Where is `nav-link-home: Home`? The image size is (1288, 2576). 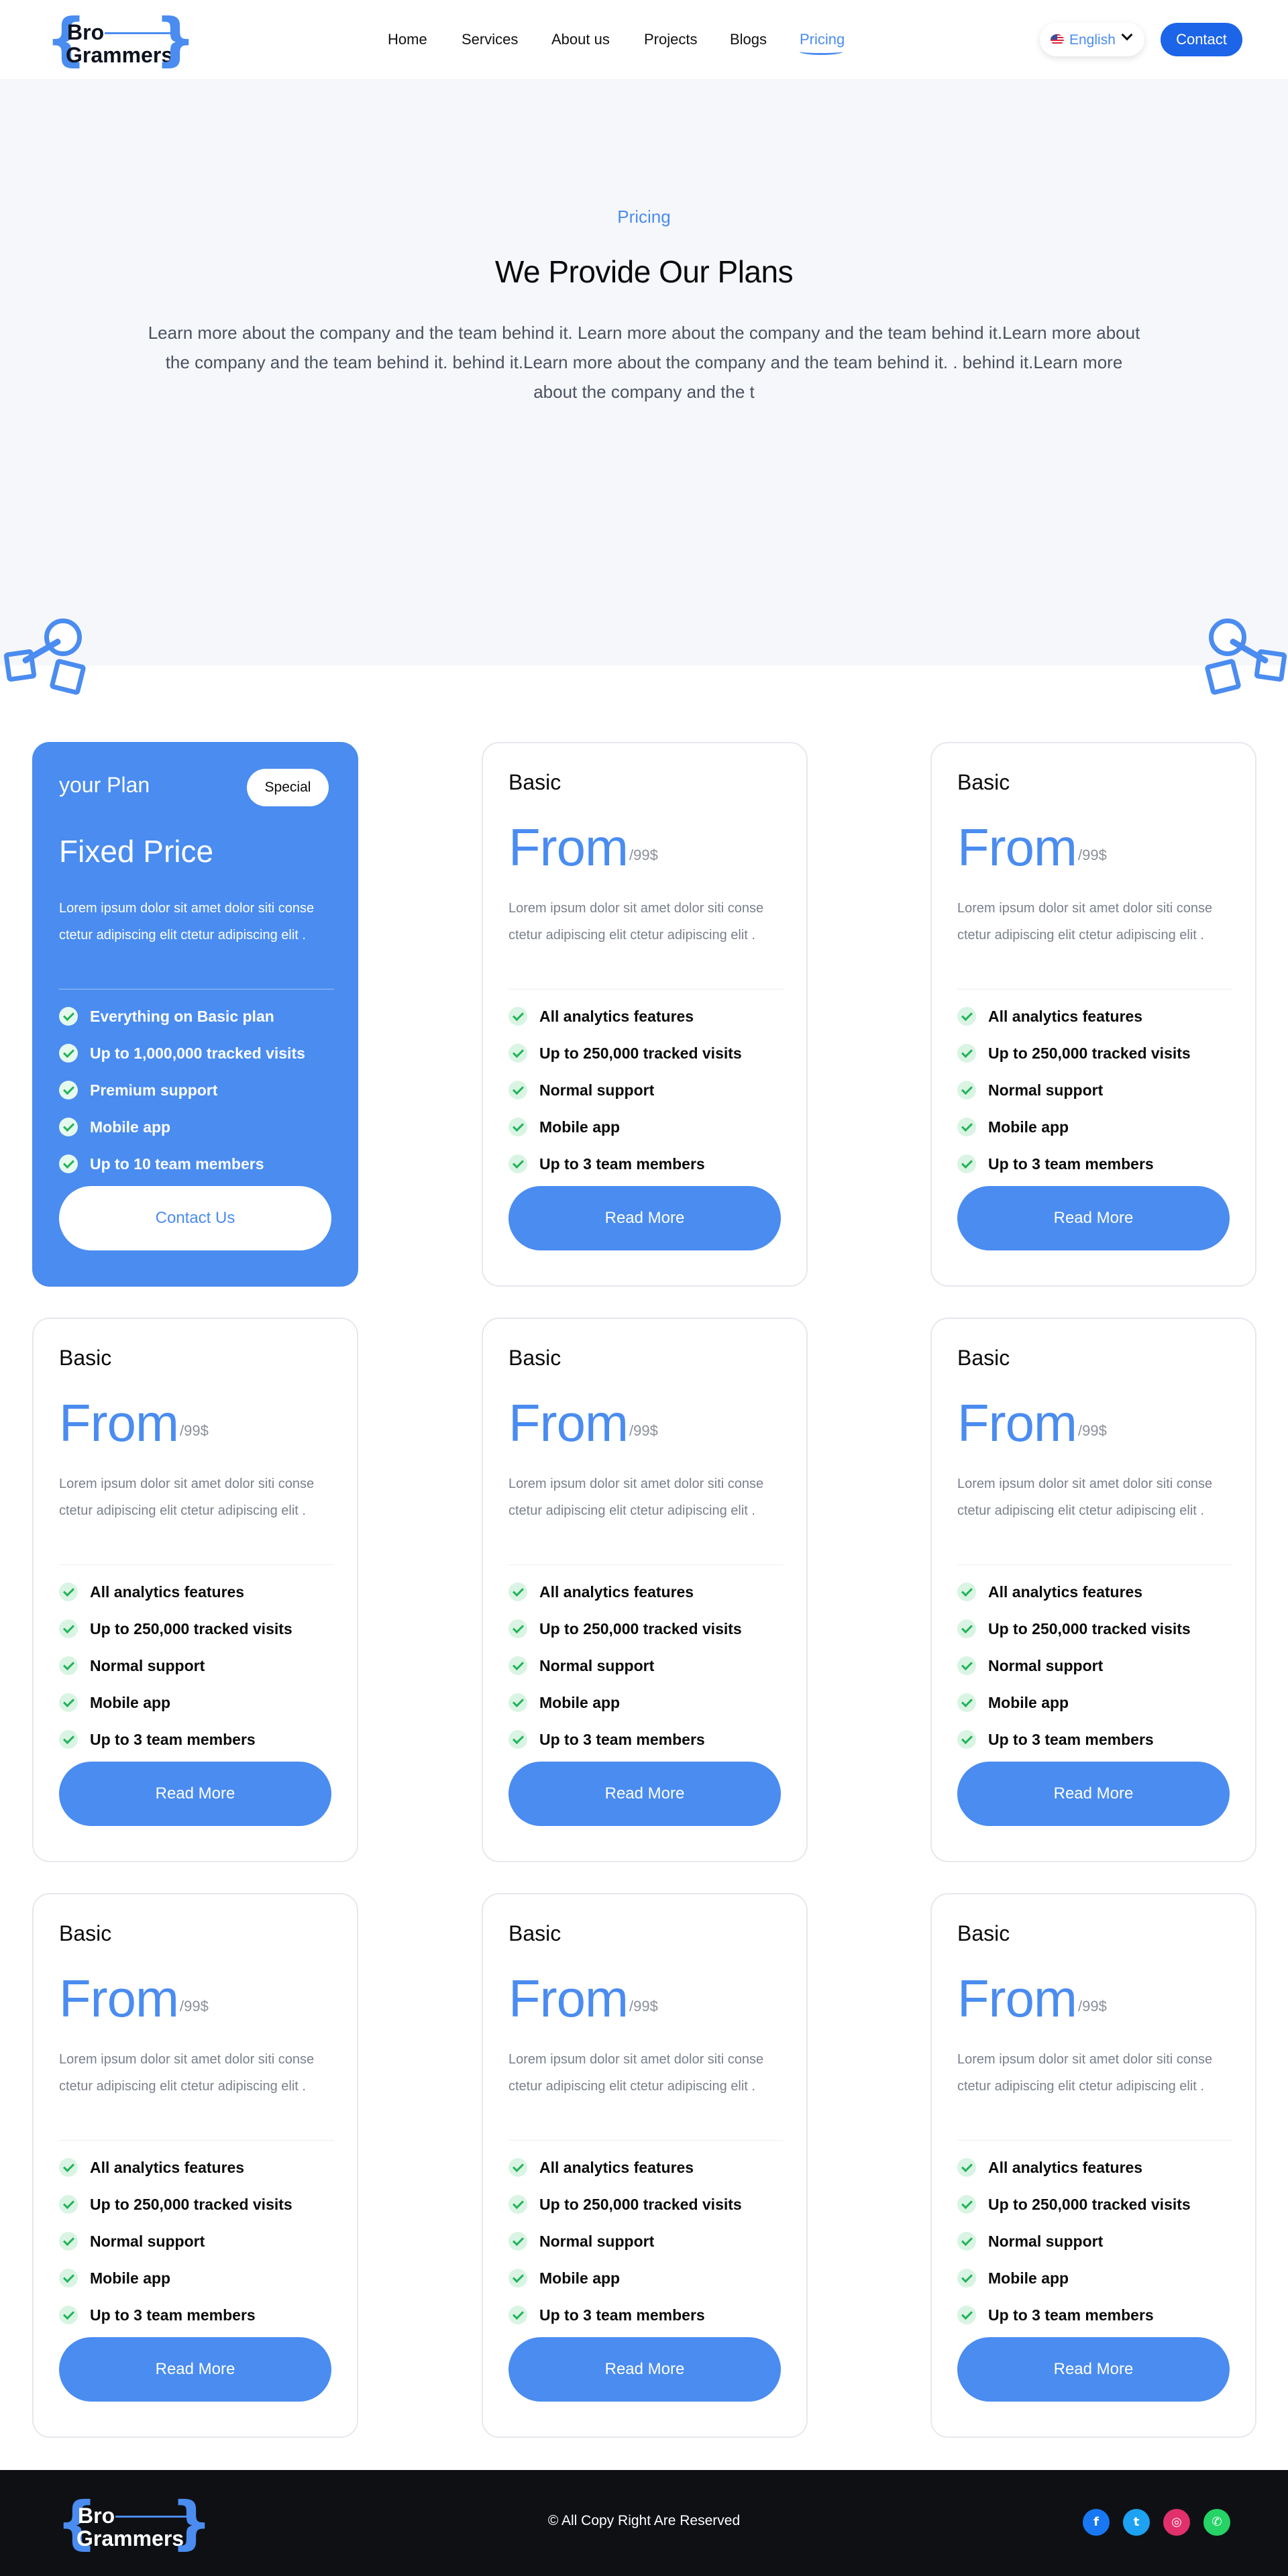 nav-link-home: Home is located at coordinates (407, 39).